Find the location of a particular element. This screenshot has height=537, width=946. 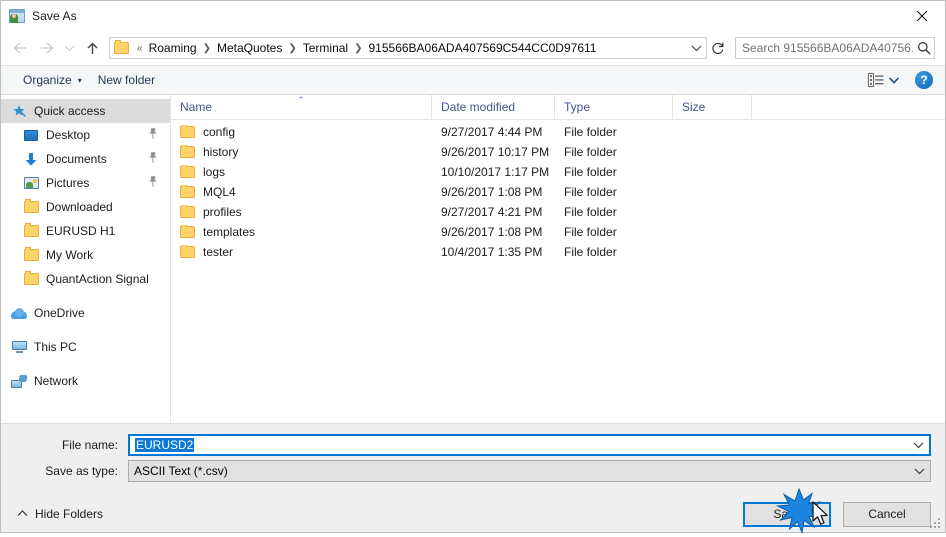

organize-label: Organize is located at coordinates (47, 80).